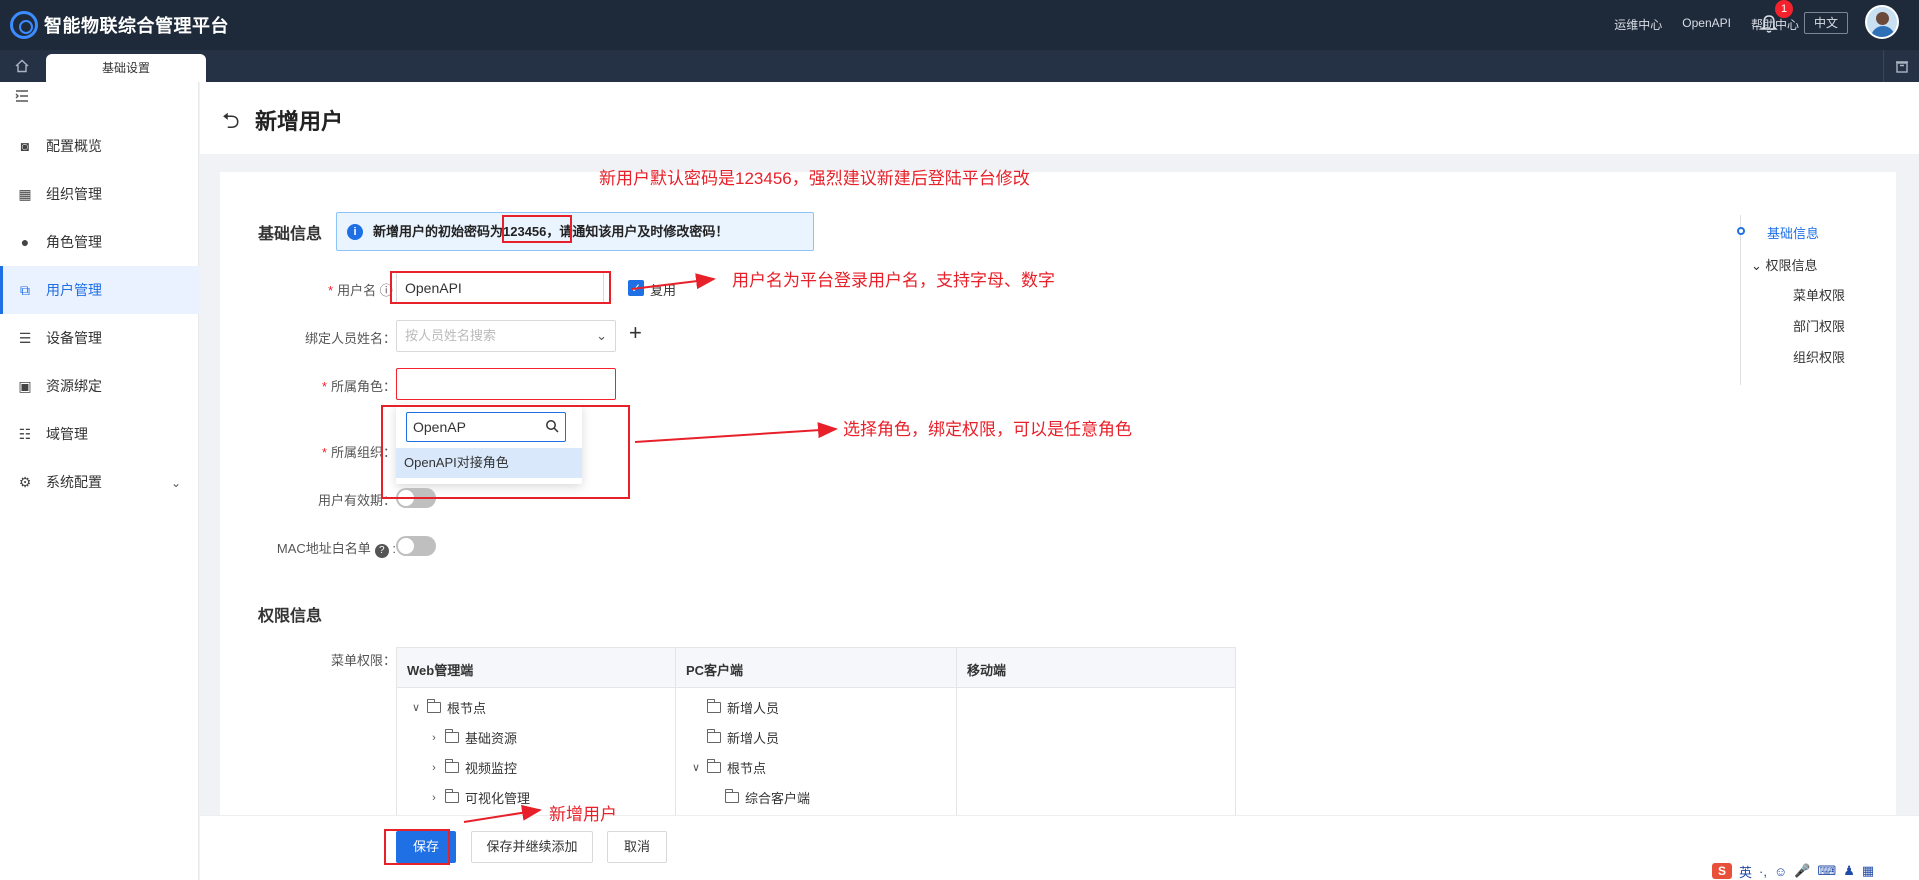 This screenshot has height=880, width=1919. I want to click on emoji-icon: ☺, so click(1780, 871).